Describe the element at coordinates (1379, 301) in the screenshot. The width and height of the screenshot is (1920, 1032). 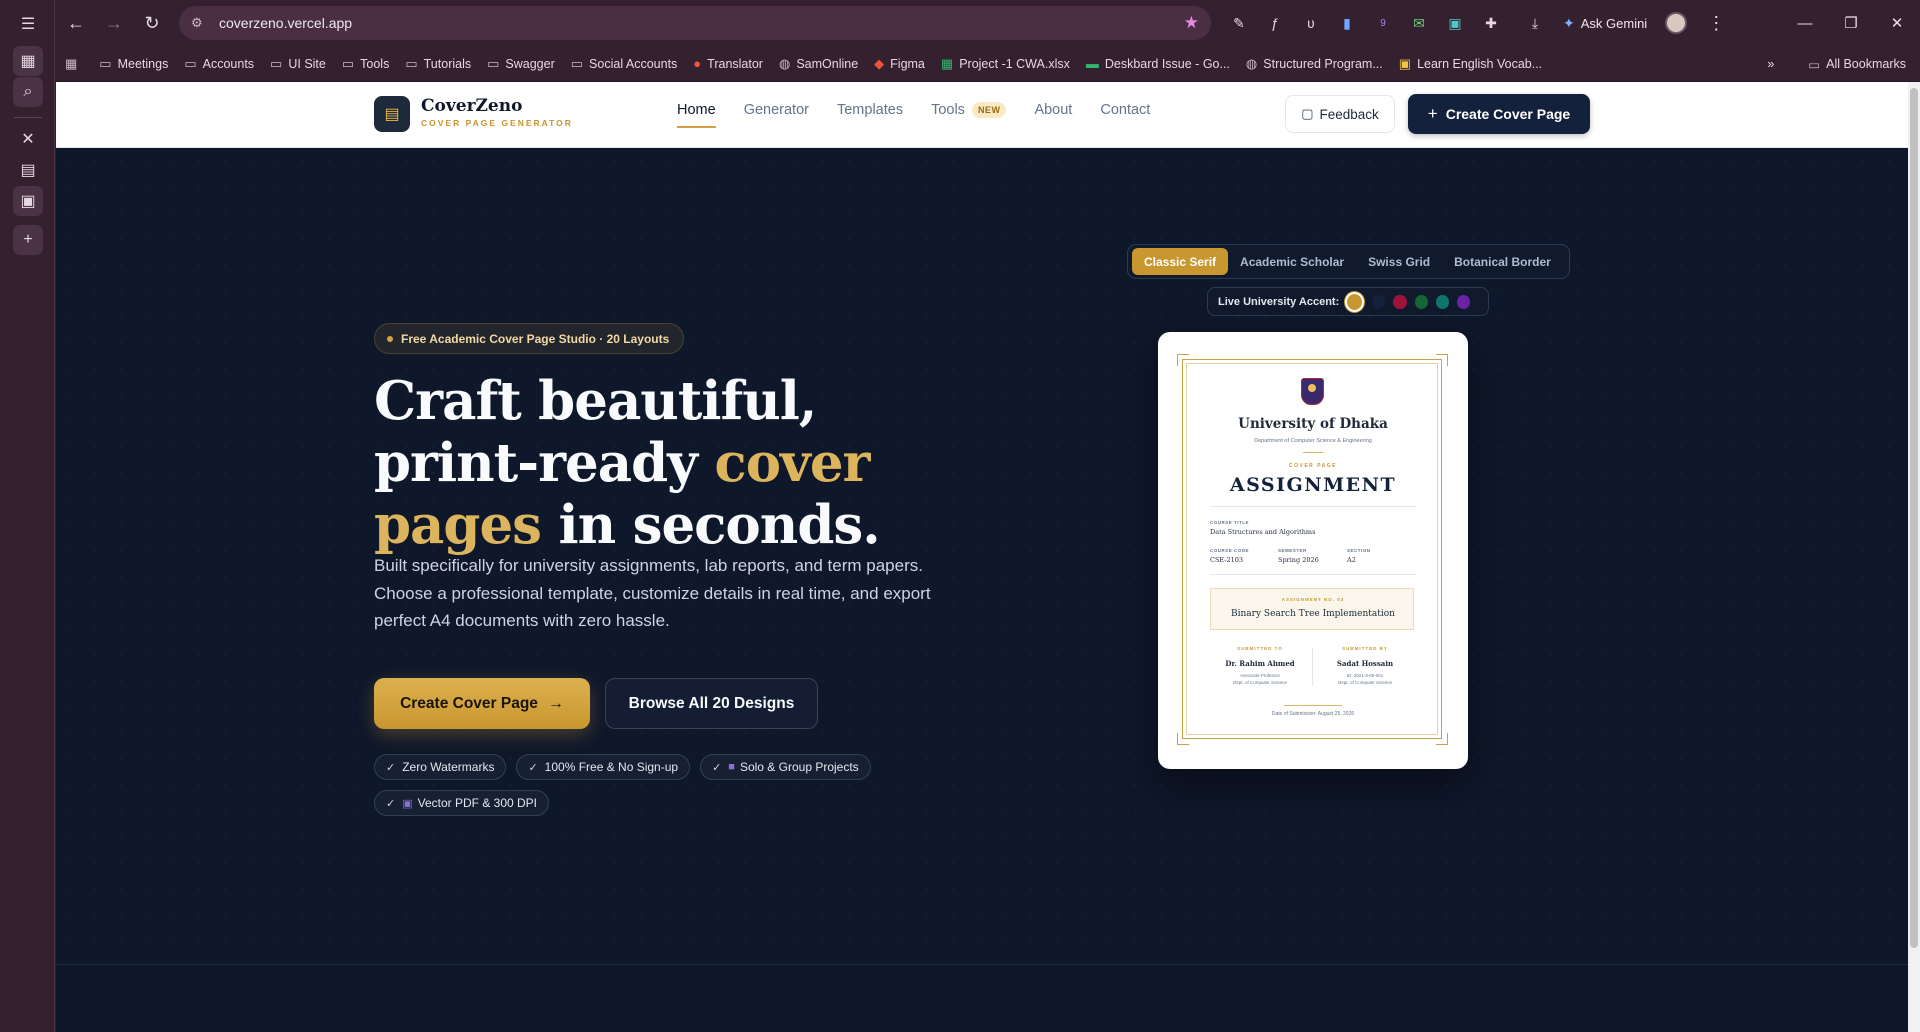
I see `accent-swatch-navy` at that location.